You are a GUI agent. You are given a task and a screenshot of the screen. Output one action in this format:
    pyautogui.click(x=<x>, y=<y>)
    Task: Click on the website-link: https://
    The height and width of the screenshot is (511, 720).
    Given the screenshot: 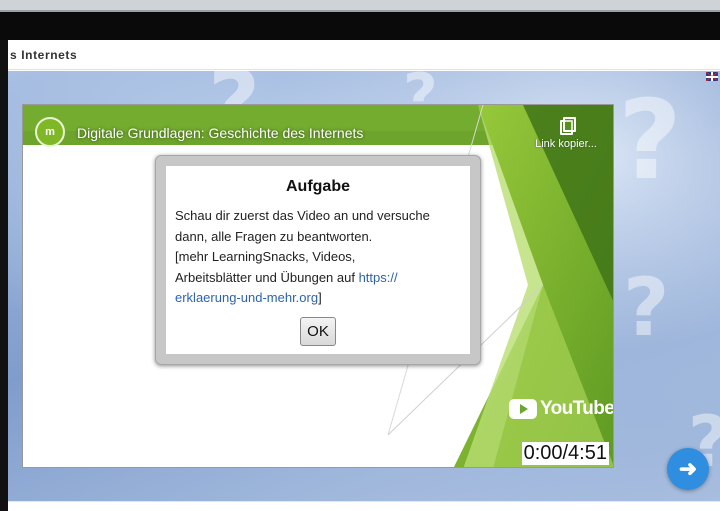 What is the action you would take?
    pyautogui.click(x=378, y=277)
    